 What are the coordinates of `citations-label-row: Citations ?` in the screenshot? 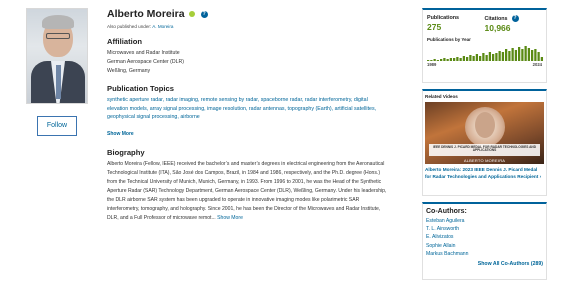 It's located at (514, 18).